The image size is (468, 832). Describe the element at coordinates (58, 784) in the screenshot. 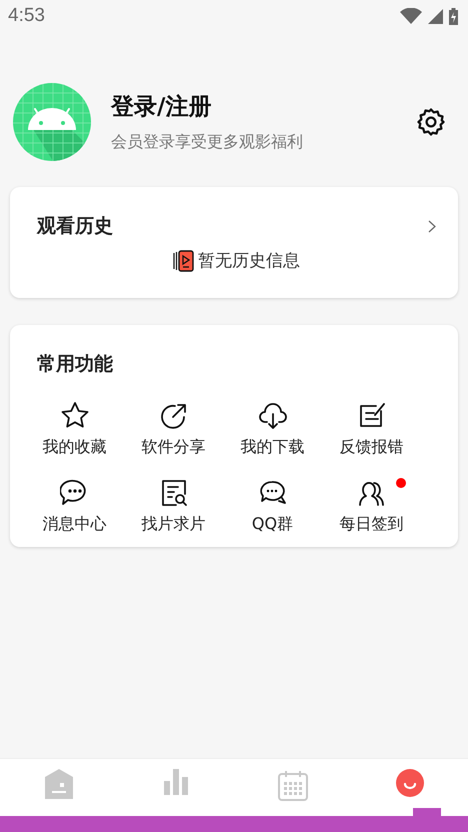

I see `home-icon` at that location.